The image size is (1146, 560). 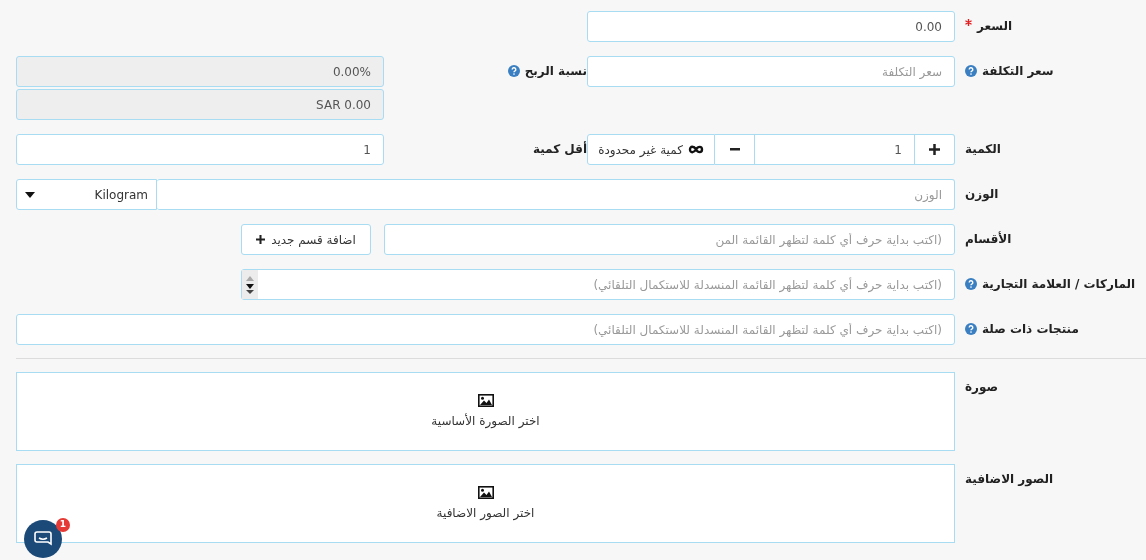 I want to click on field-label: الوزن, so click(x=982, y=194).